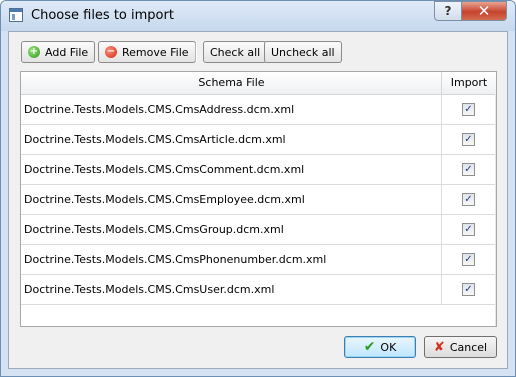 The image size is (516, 377). What do you see at coordinates (439, 347) in the screenshot?
I see `x-icon: ✘` at bounding box center [439, 347].